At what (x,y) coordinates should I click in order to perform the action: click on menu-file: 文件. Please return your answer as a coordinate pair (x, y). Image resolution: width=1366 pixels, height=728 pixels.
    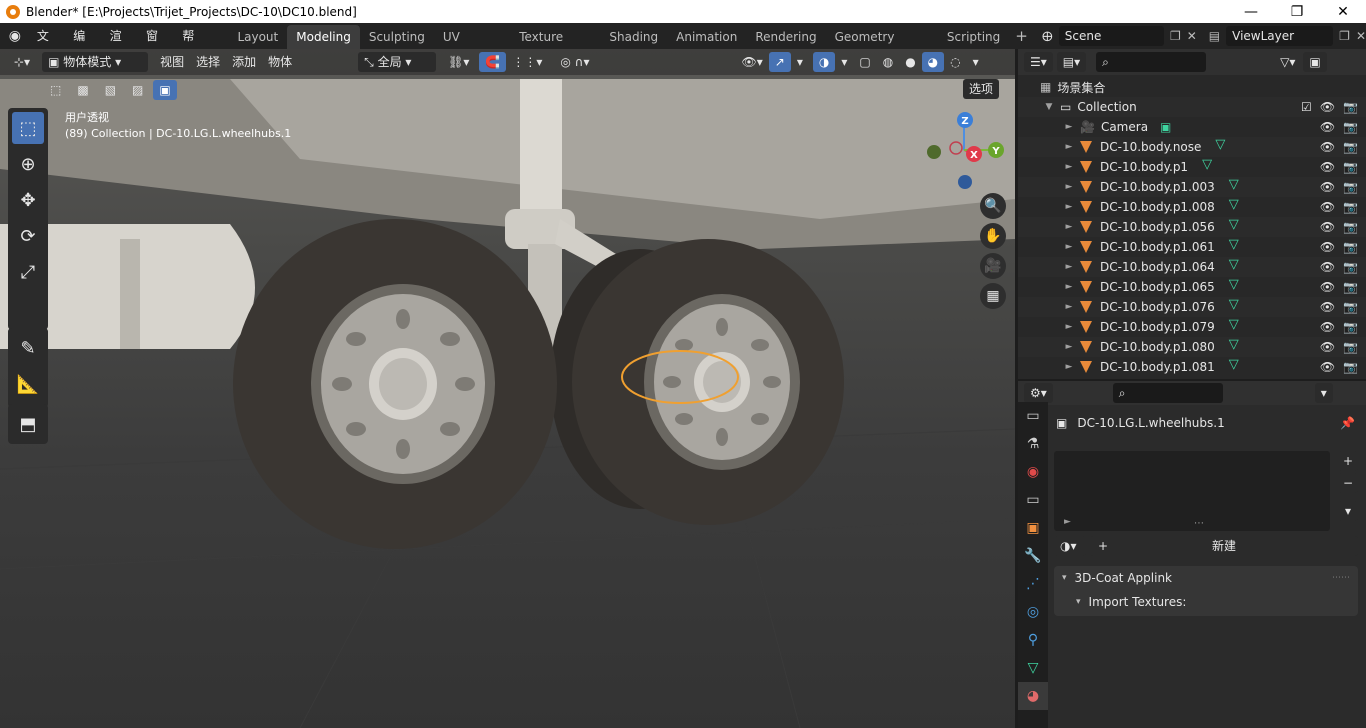
    Looking at the image, I should click on (48, 46).